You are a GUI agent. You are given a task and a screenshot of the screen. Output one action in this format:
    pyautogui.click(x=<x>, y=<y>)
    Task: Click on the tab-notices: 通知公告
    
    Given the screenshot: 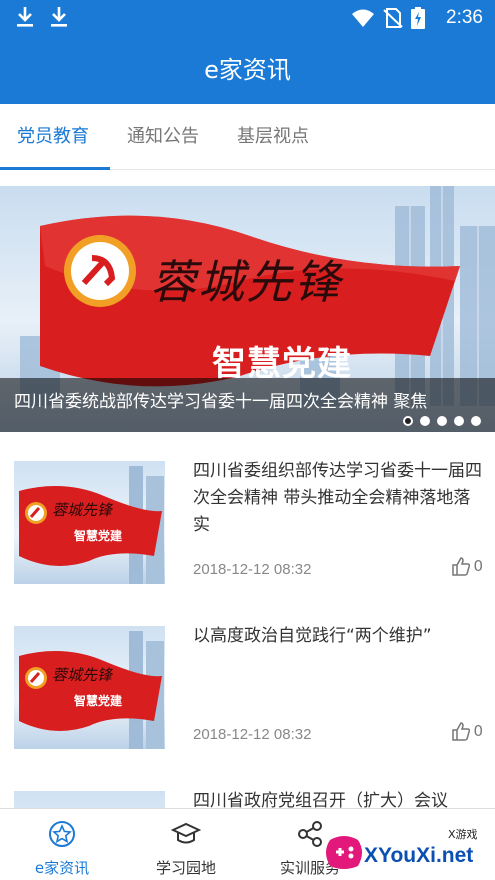 What is the action you would take?
    pyautogui.click(x=163, y=137)
    